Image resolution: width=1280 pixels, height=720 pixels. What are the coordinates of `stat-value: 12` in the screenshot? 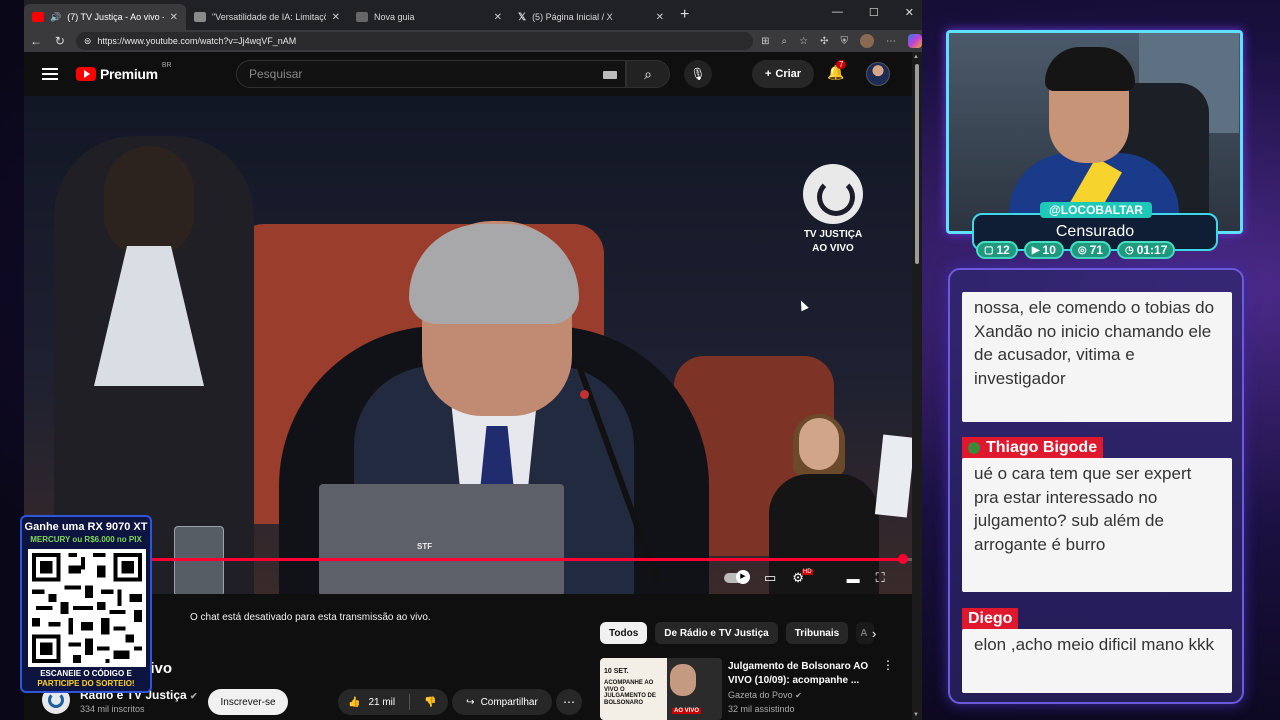 It's located at (1003, 250).